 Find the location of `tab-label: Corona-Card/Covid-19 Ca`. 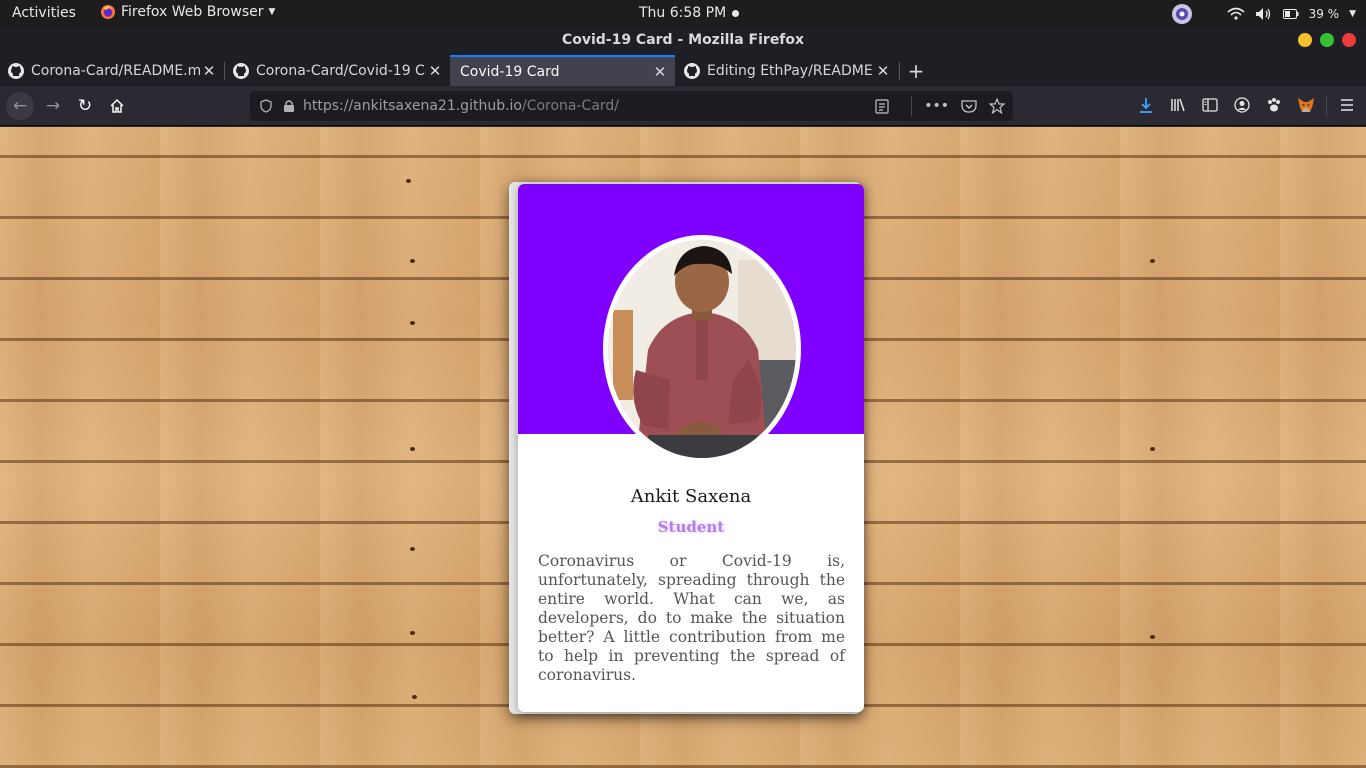

tab-label: Corona-Card/Covid-19 Ca is located at coordinates (341, 70).